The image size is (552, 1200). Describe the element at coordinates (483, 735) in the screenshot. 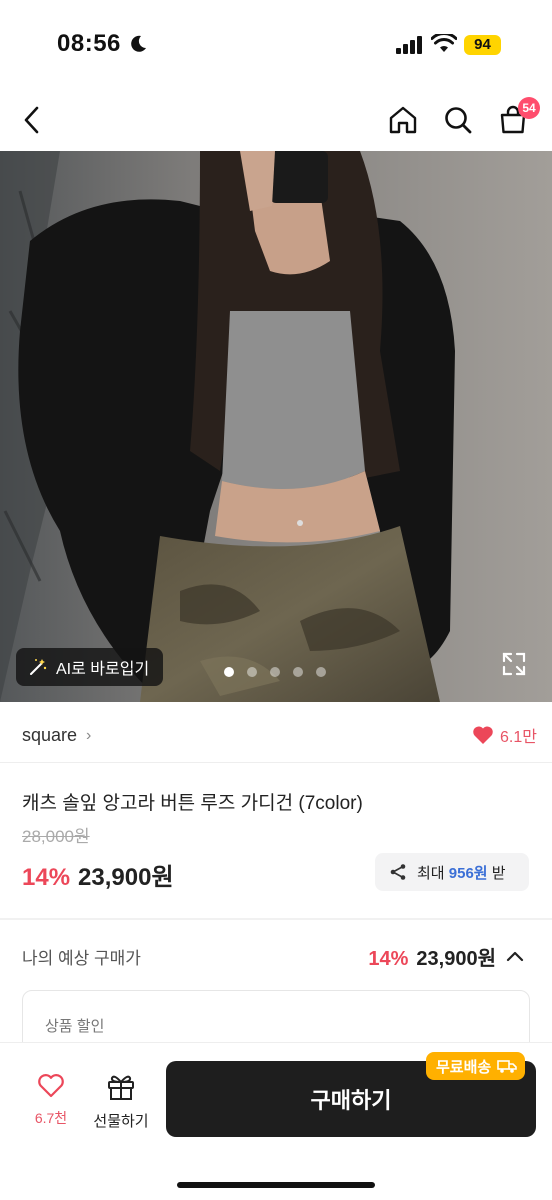

I see `heart-filled-icon` at that location.